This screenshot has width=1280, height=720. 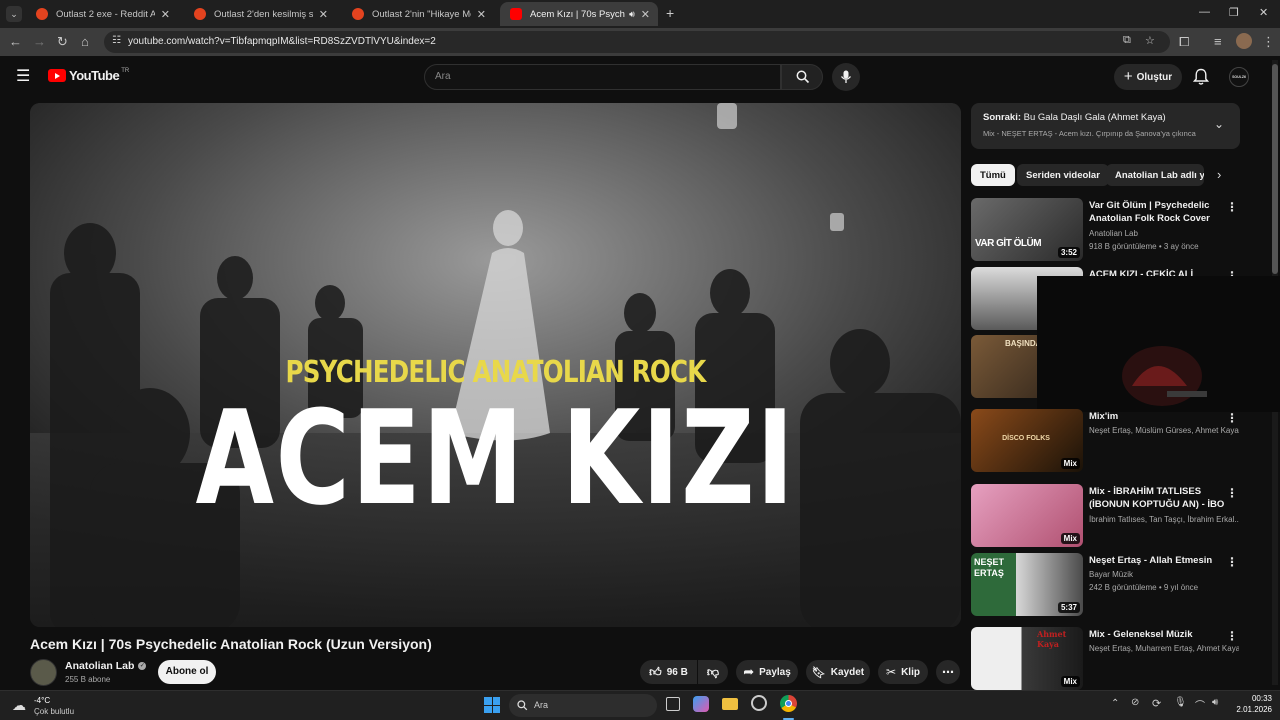 What do you see at coordinates (1201, 77) in the screenshot?
I see `notifications-bell-icon` at bounding box center [1201, 77].